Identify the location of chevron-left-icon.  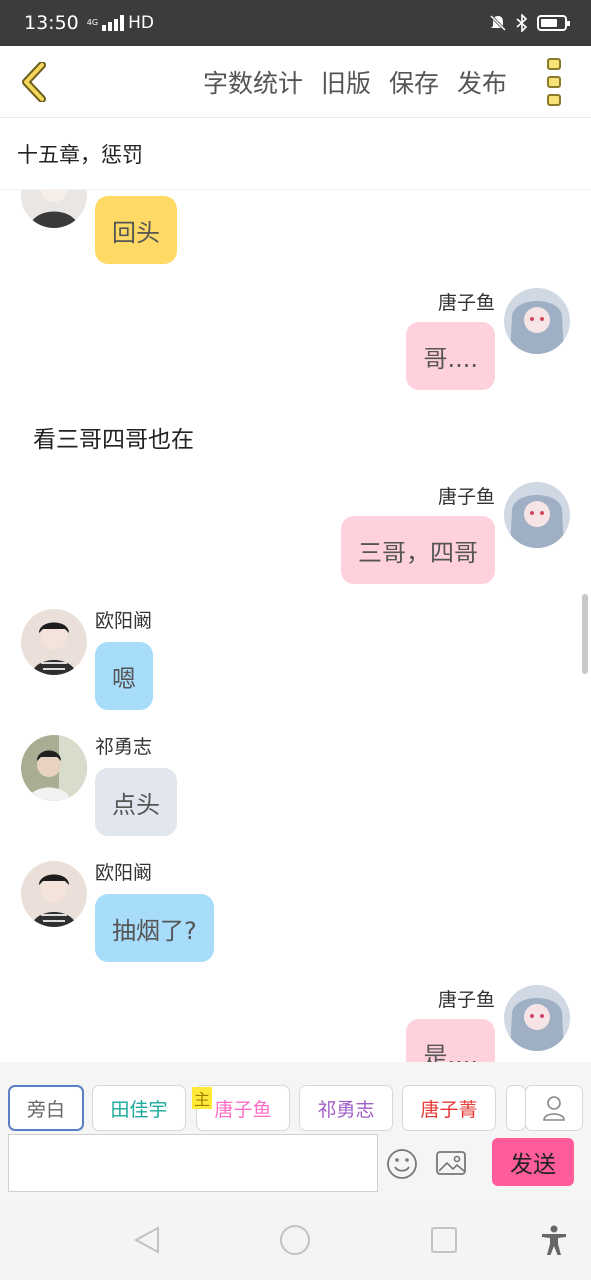
(34, 82).